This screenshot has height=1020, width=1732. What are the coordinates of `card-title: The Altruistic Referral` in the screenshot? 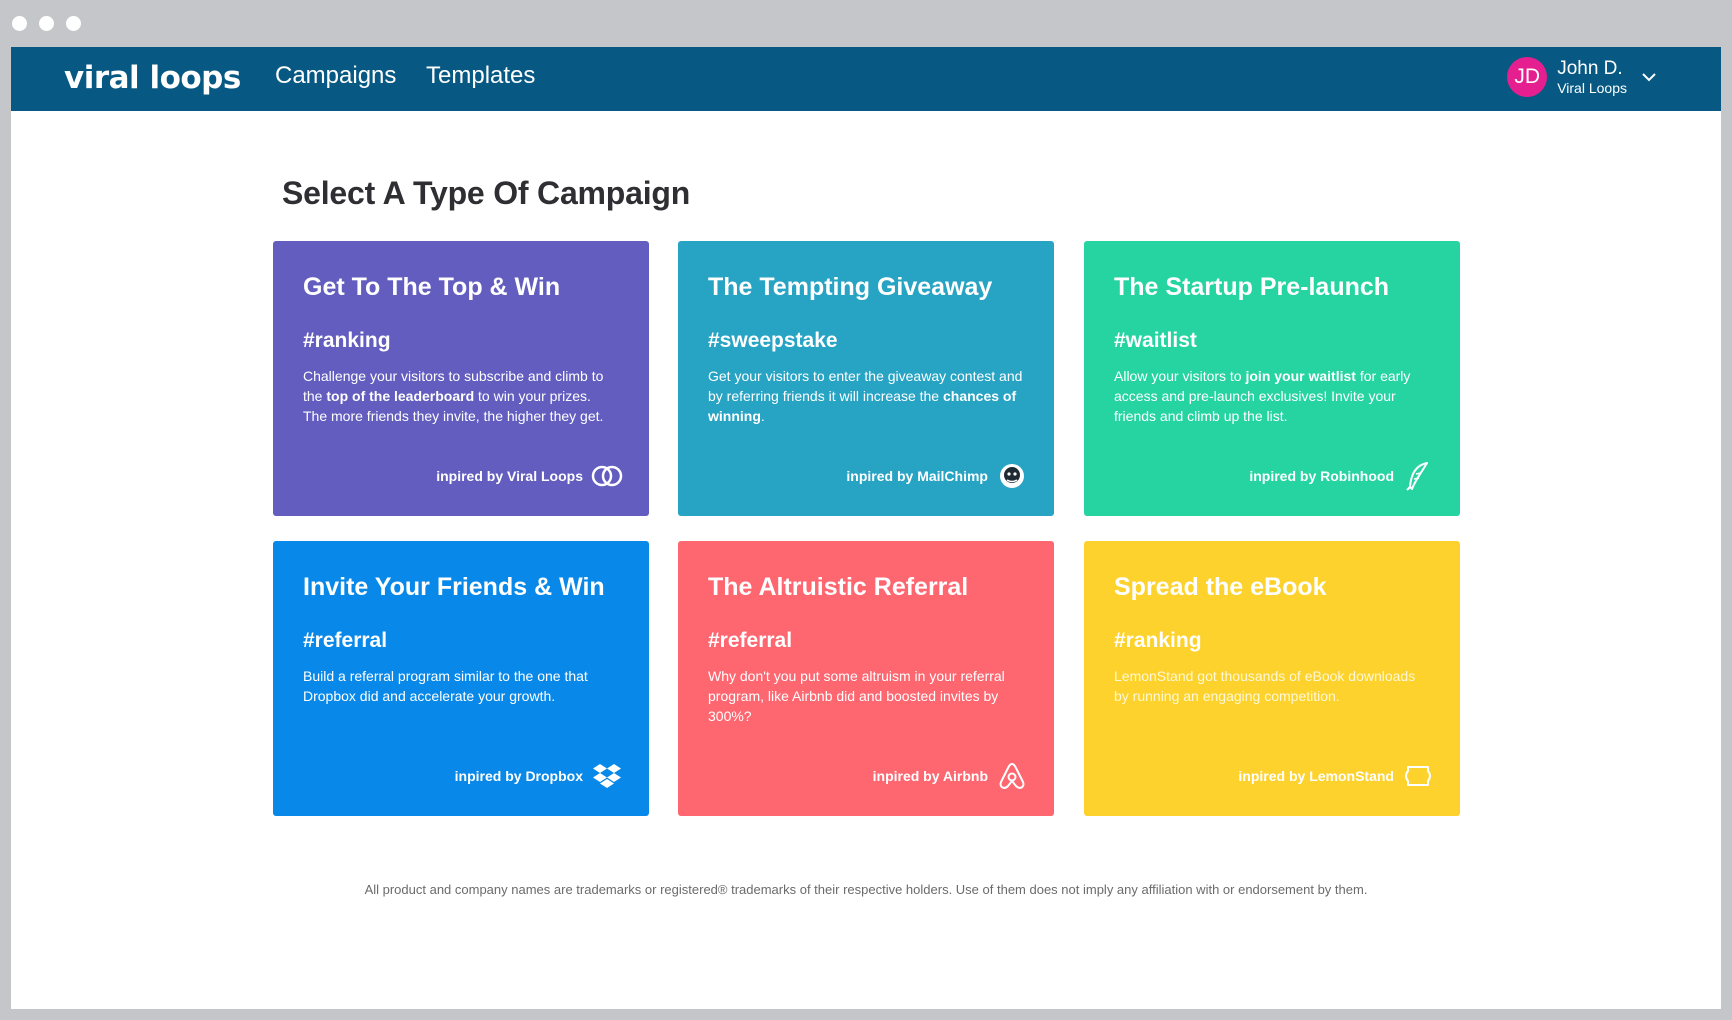 It's located at (838, 587).